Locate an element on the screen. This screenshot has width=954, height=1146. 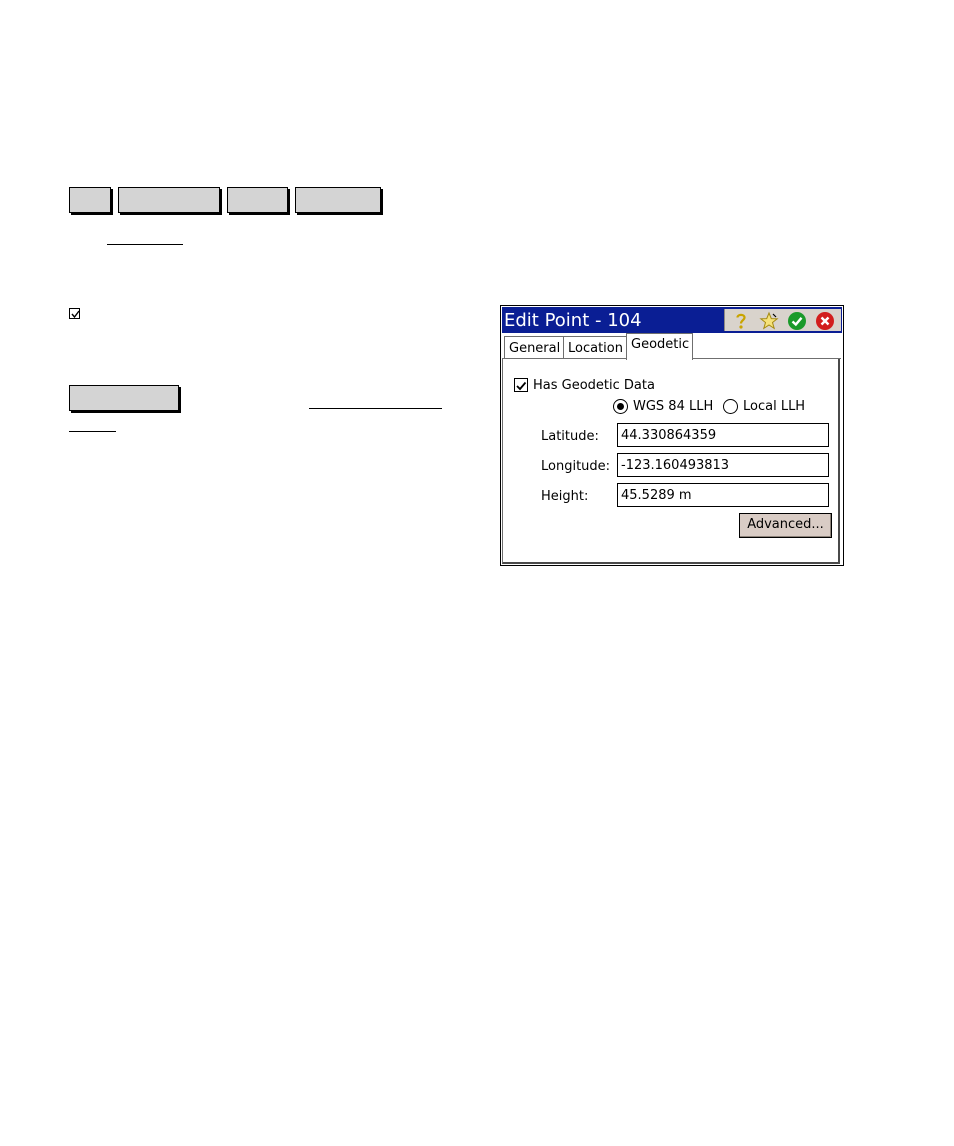
has-geodetic-checkbox is located at coordinates (521, 385).